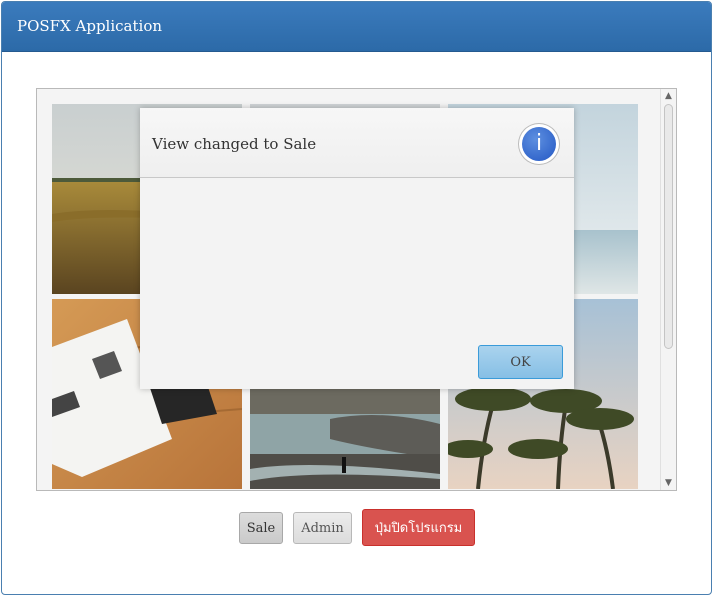 The width and height of the screenshot is (715, 598). What do you see at coordinates (322, 528) in the screenshot?
I see `admin-button: Admin` at bounding box center [322, 528].